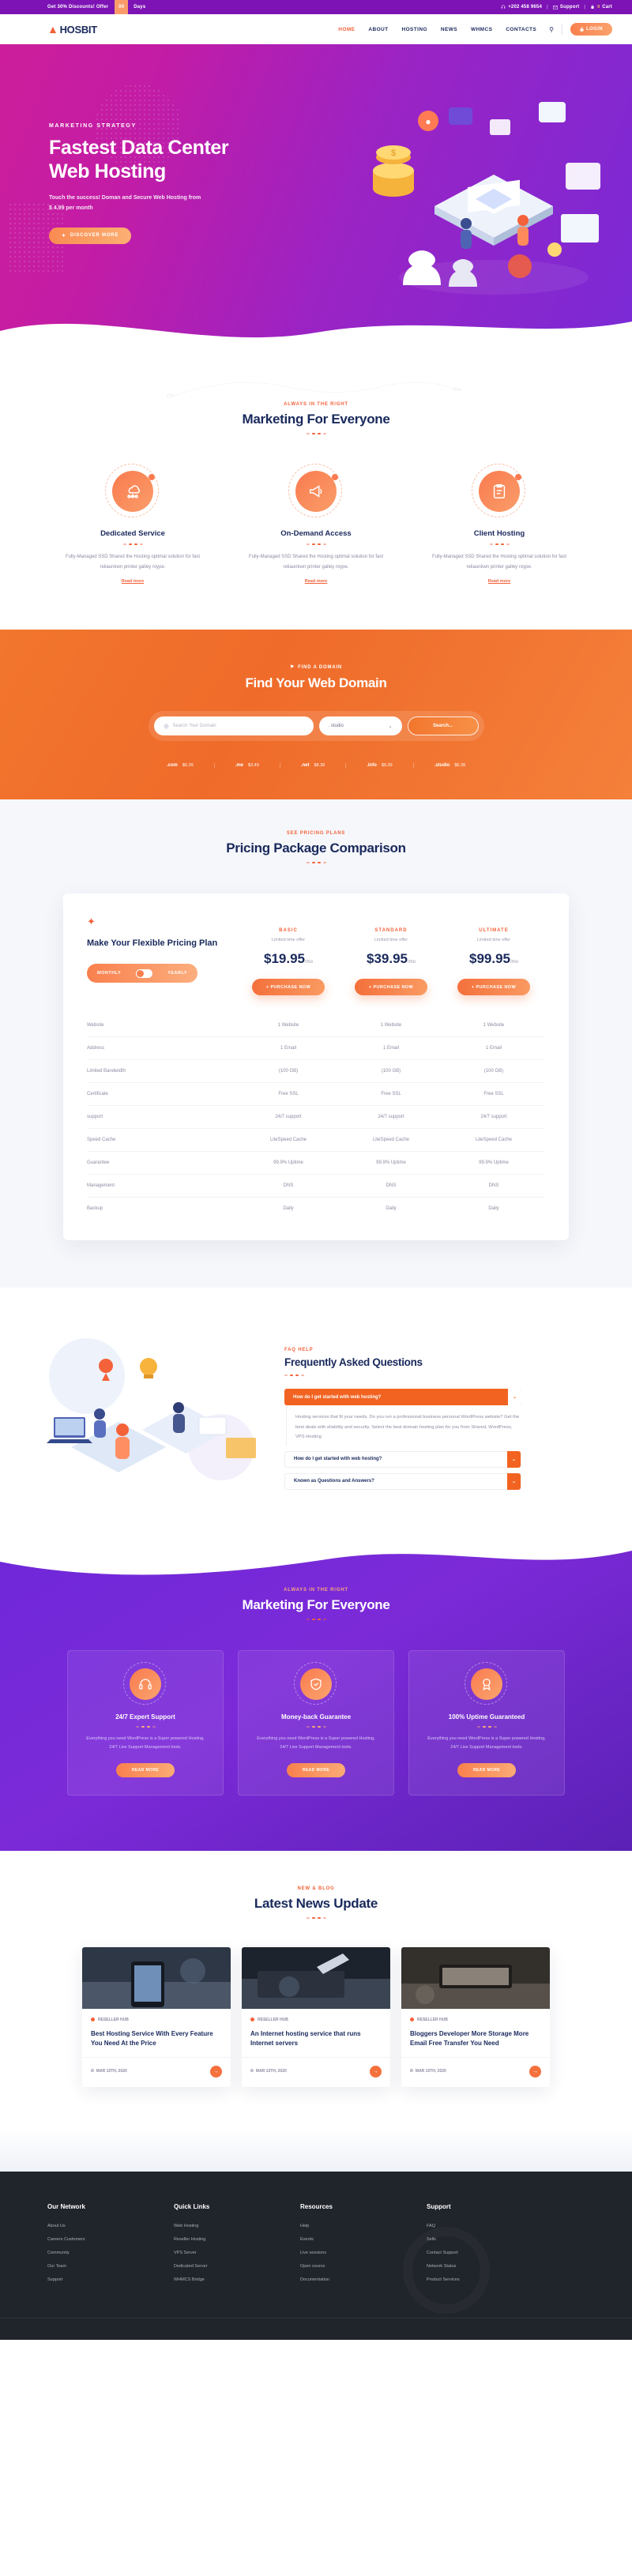 The width and height of the screenshot is (632, 2576). I want to click on footer-link: VPS Server, so click(237, 2253).